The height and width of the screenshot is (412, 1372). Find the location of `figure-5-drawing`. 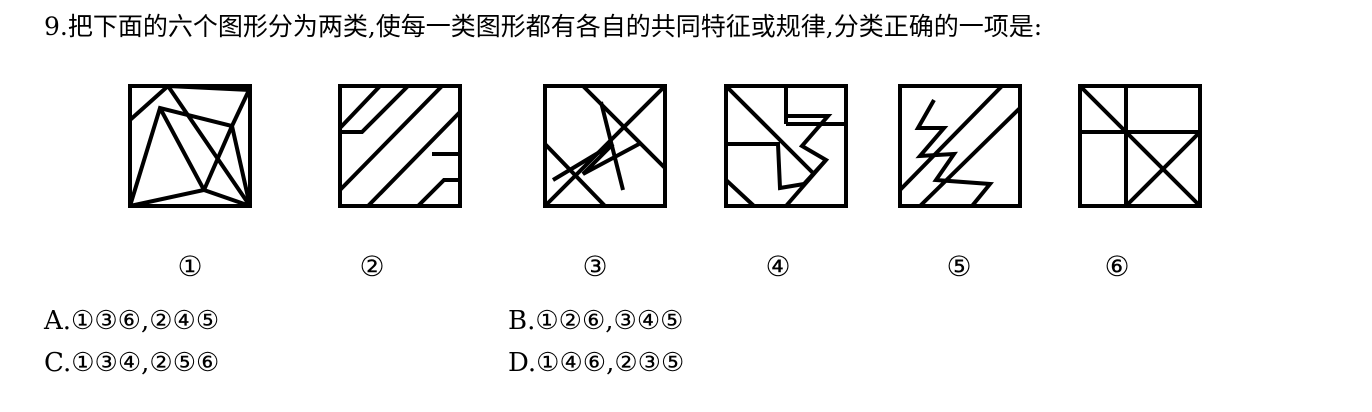

figure-5-drawing is located at coordinates (960, 146).